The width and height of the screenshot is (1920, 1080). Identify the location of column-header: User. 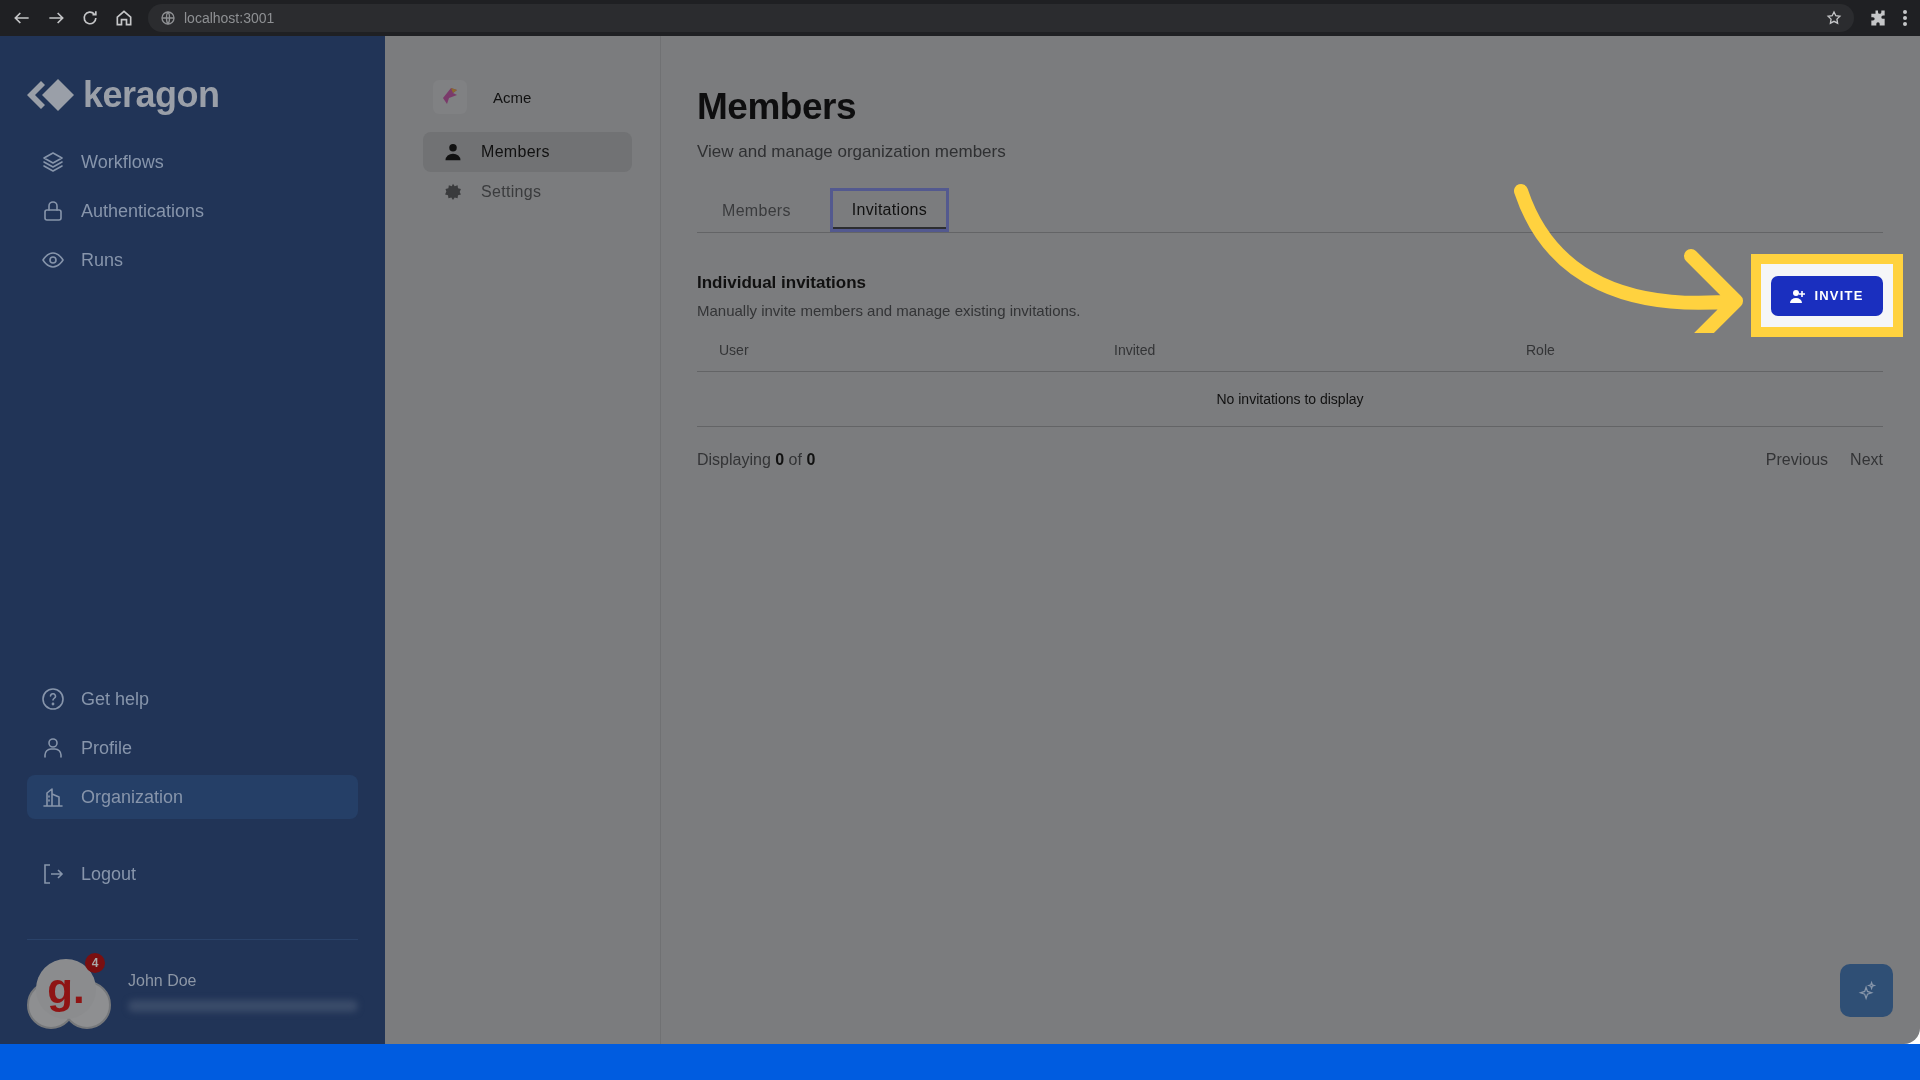
(734, 350).